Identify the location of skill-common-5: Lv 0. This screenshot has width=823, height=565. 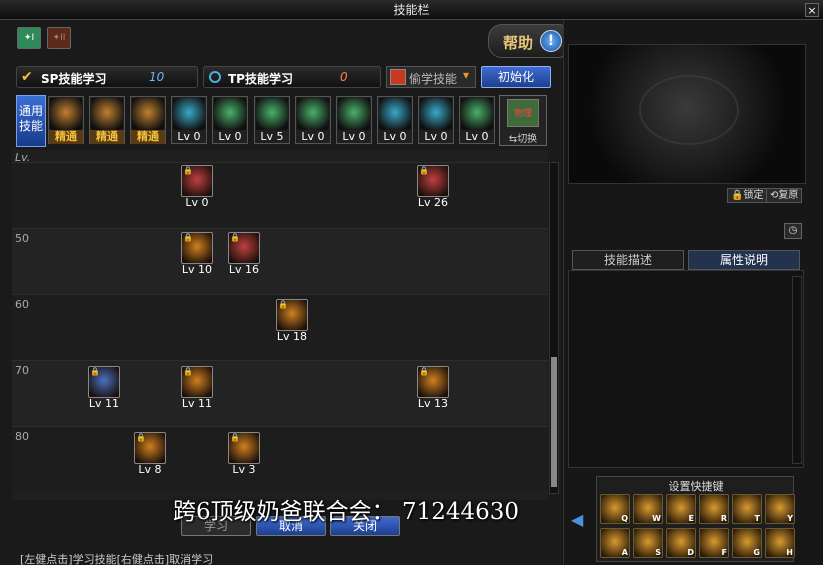
(230, 120).